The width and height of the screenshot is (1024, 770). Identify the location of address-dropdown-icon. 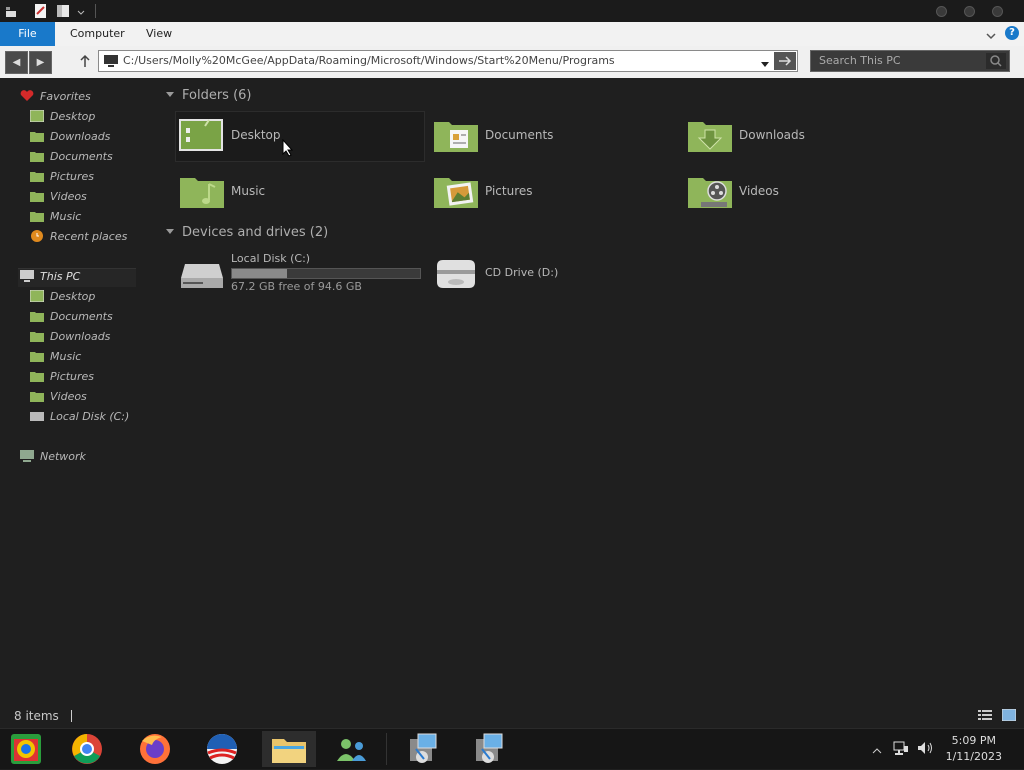
(765, 64).